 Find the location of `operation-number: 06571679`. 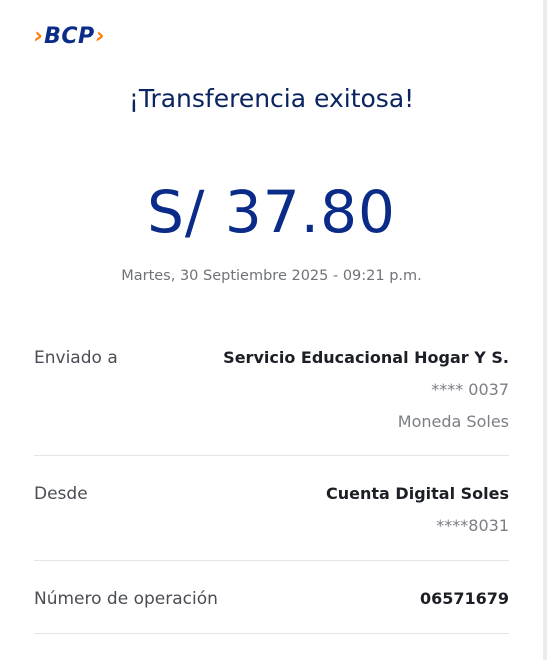

operation-number: 06571679 is located at coordinates (464, 598).